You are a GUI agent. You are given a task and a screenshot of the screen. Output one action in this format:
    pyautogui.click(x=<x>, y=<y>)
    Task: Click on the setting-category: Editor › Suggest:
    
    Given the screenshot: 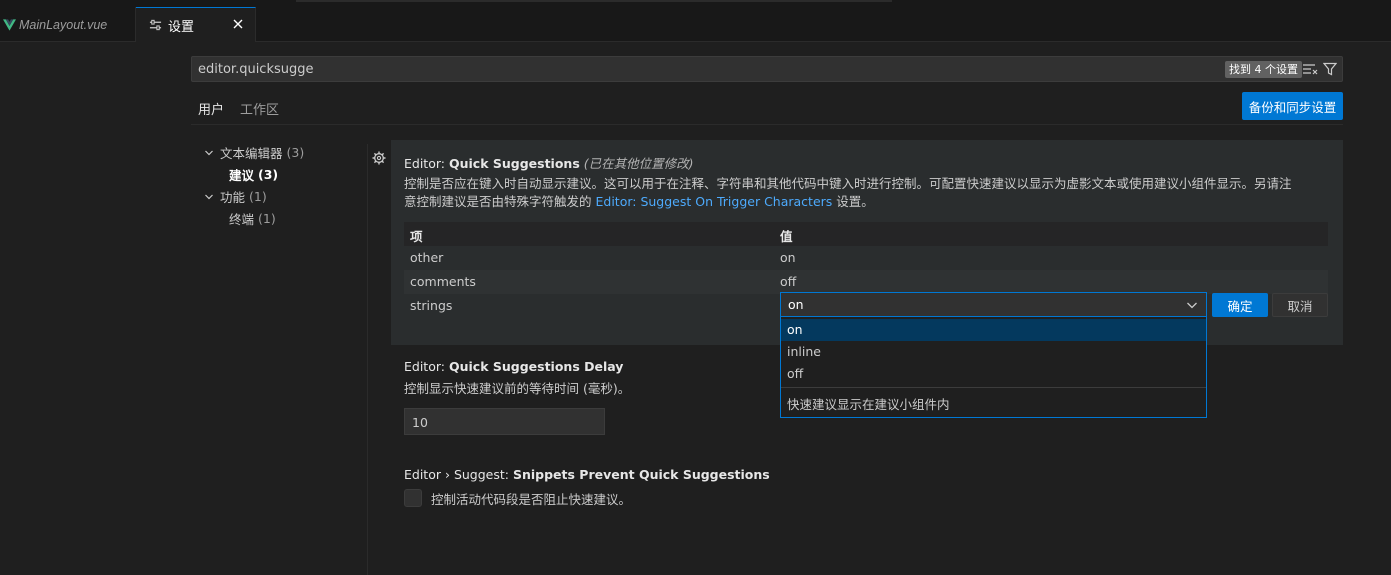 What is the action you would take?
    pyautogui.click(x=458, y=474)
    